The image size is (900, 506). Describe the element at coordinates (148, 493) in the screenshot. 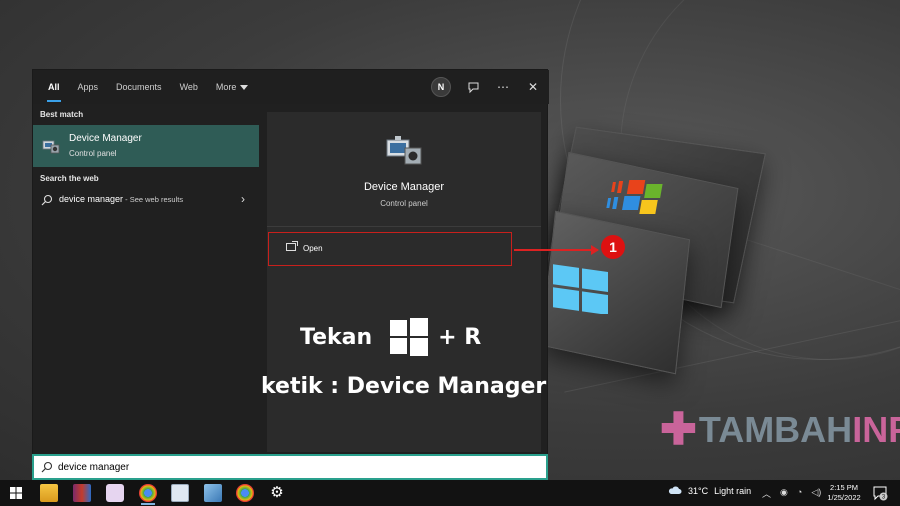

I see `chrome-icon` at that location.